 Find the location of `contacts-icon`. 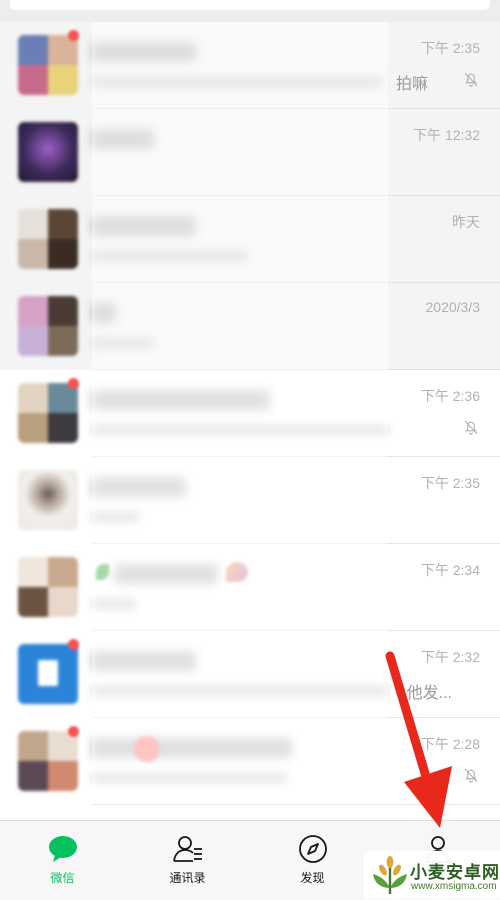

contacts-icon is located at coordinates (187, 849).